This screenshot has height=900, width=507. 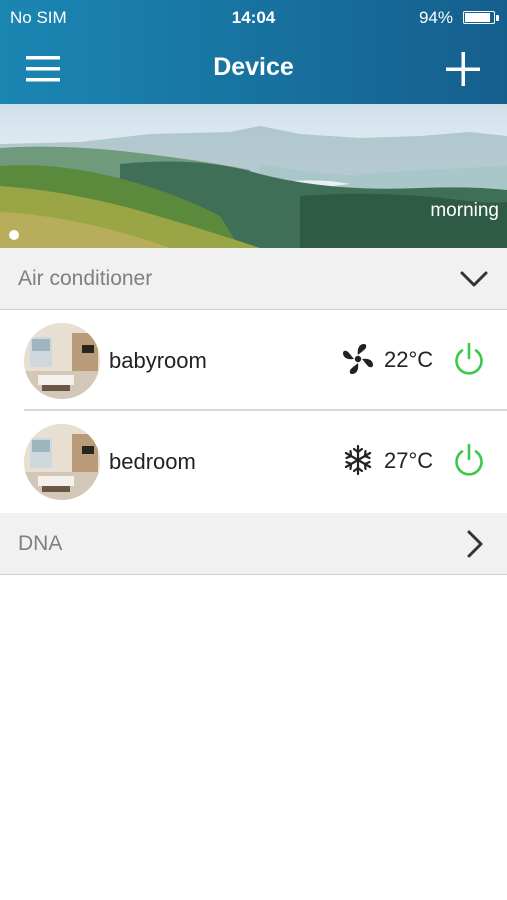 What do you see at coordinates (409, 460) in the screenshot?
I see `temperature-value: 27°C` at bounding box center [409, 460].